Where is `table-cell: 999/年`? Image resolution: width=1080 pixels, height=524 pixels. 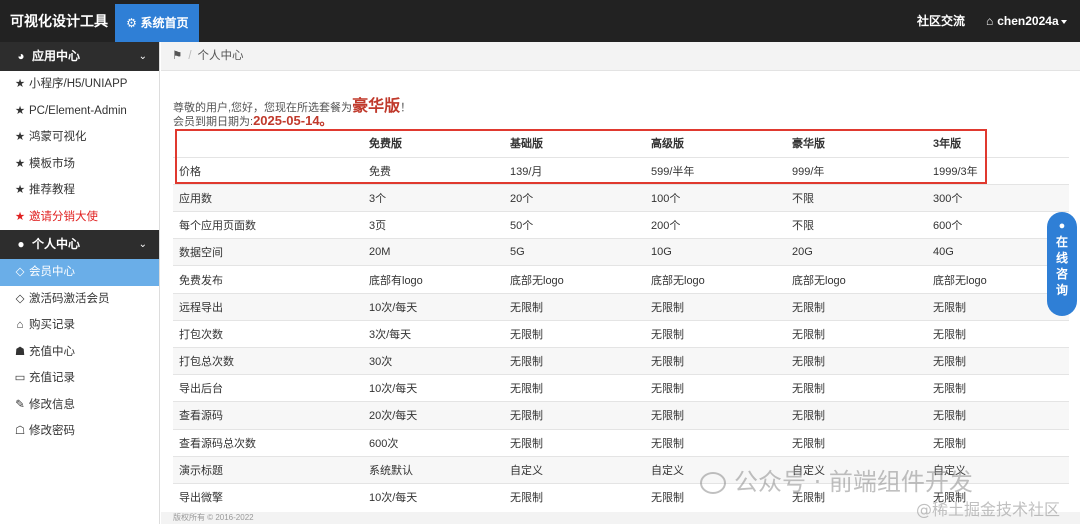 table-cell: 999/年 is located at coordinates (856, 170).